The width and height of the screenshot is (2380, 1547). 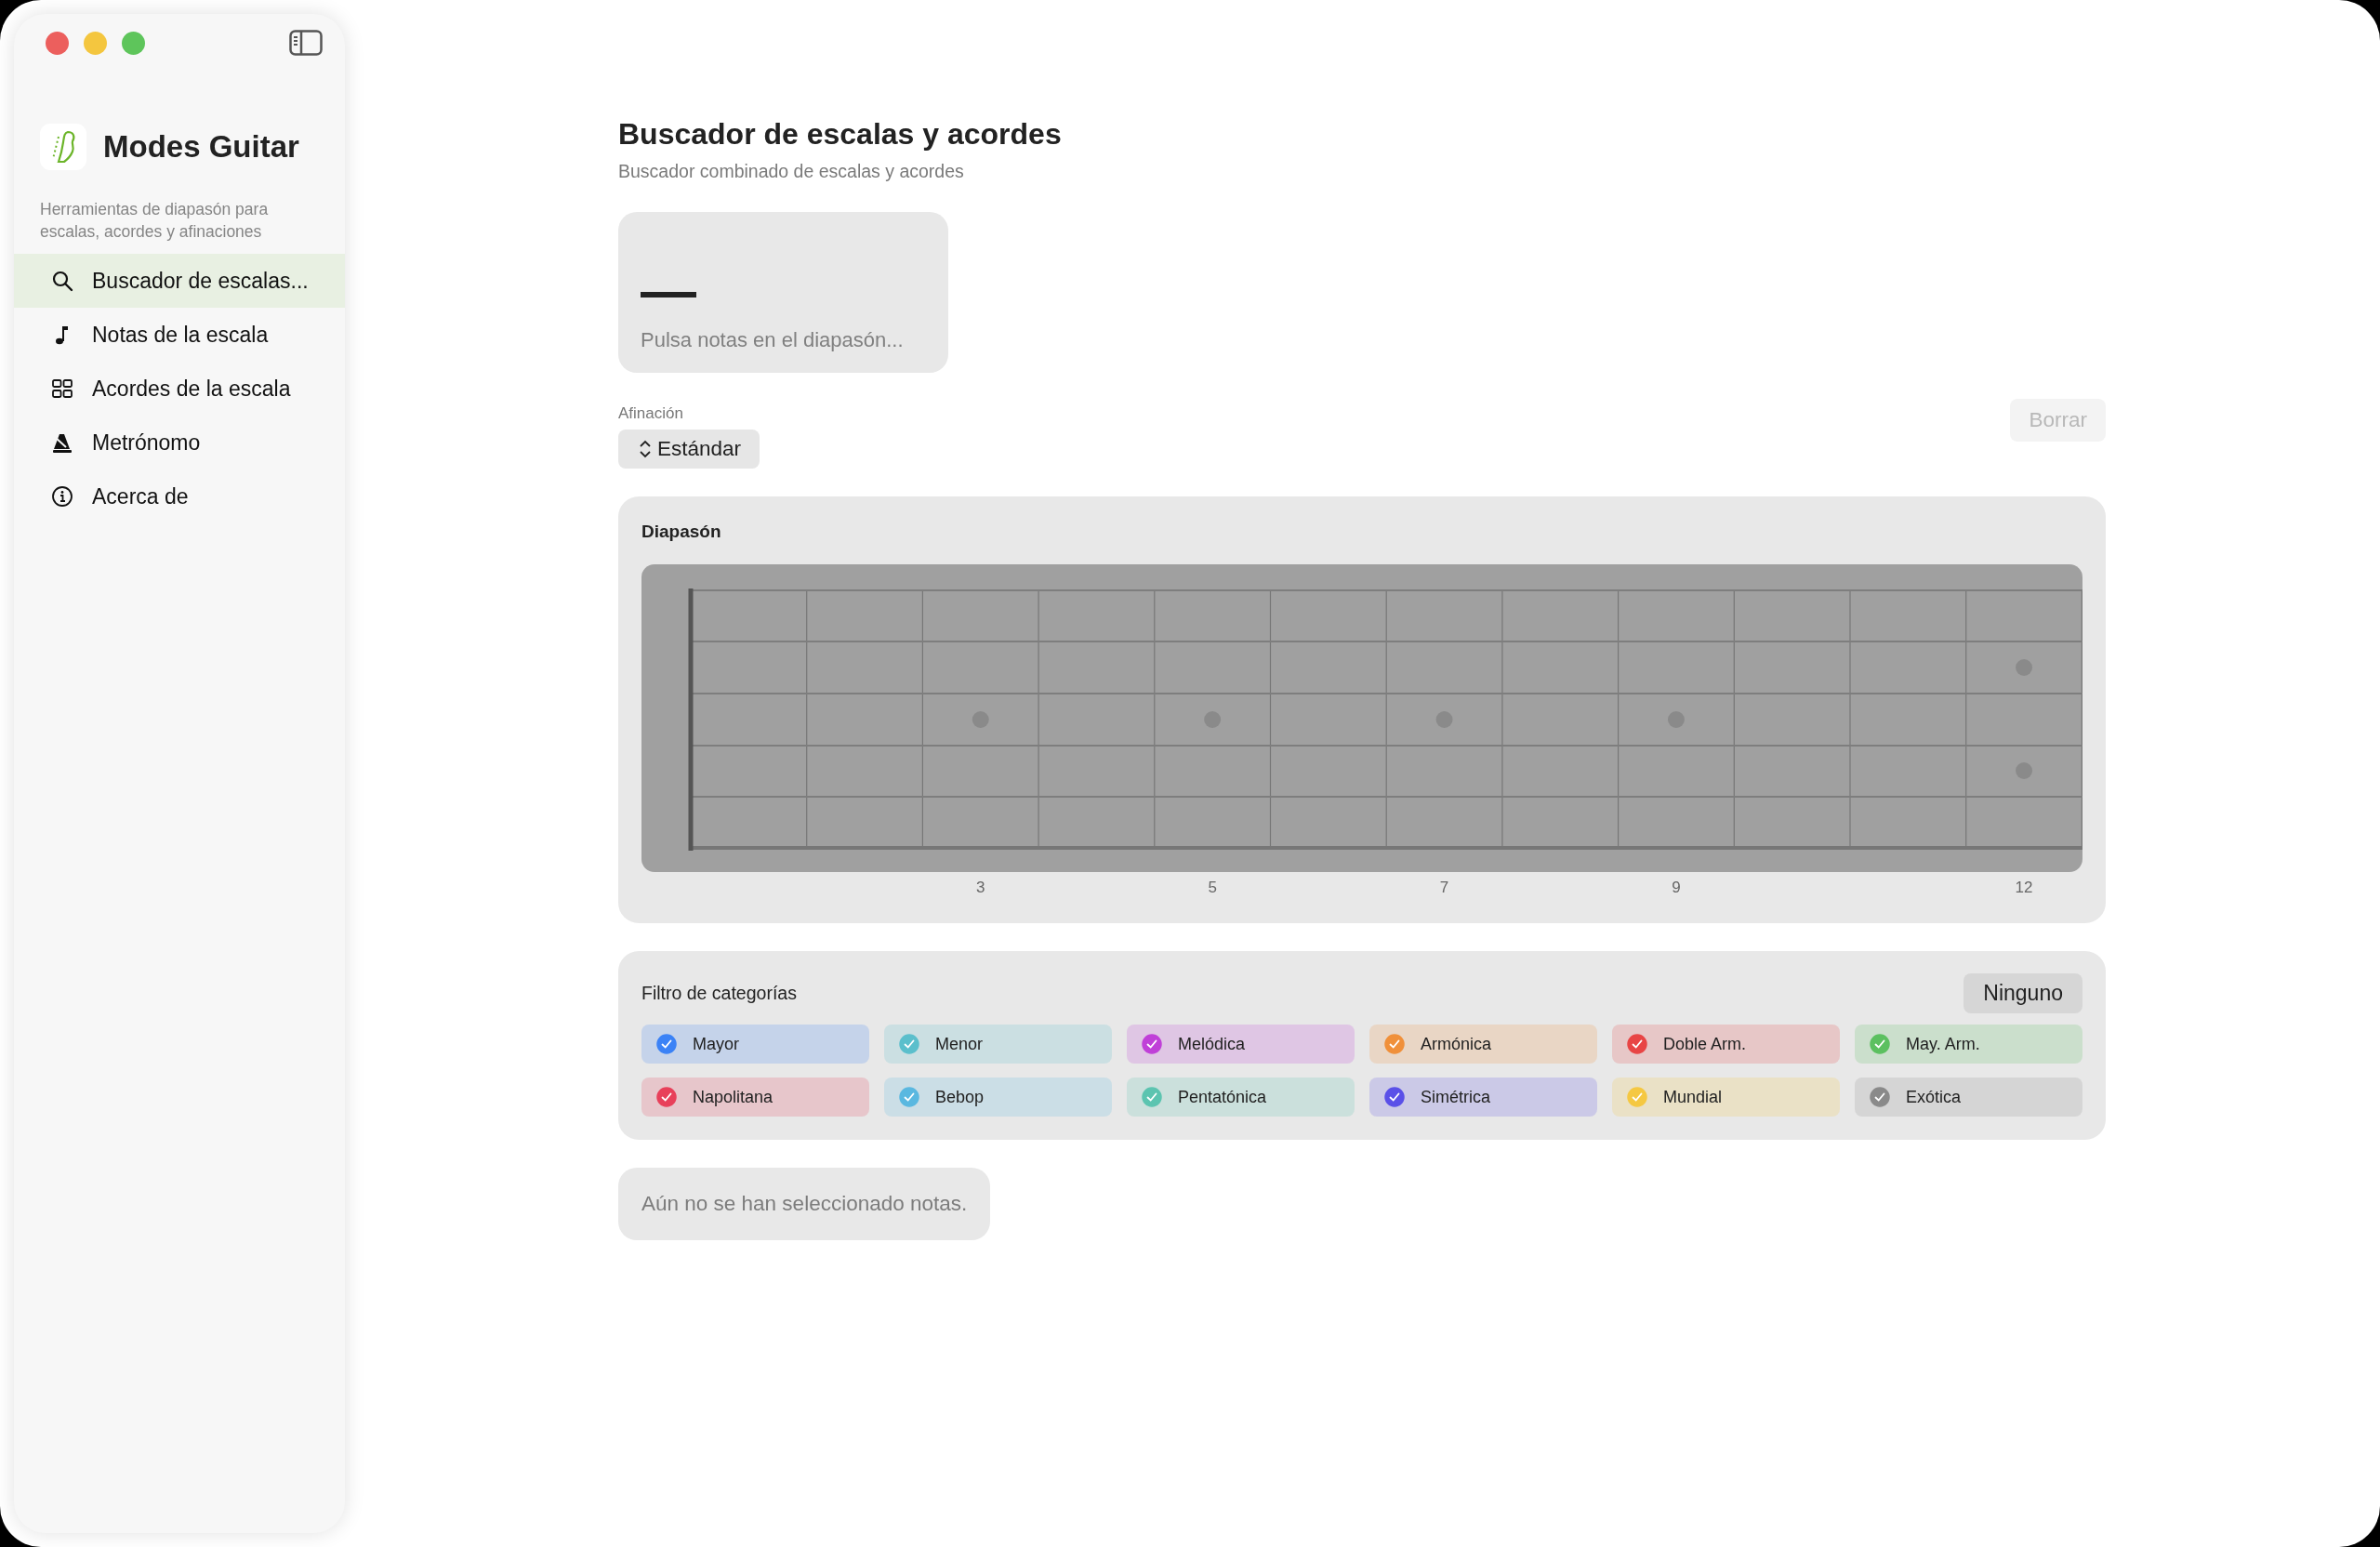 I want to click on notes-display: —, so click(x=669, y=291).